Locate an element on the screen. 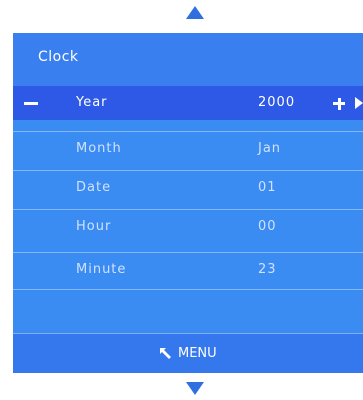 Image resolution: width=363 pixels, height=400 pixels. row-label: Hour is located at coordinates (94, 226).